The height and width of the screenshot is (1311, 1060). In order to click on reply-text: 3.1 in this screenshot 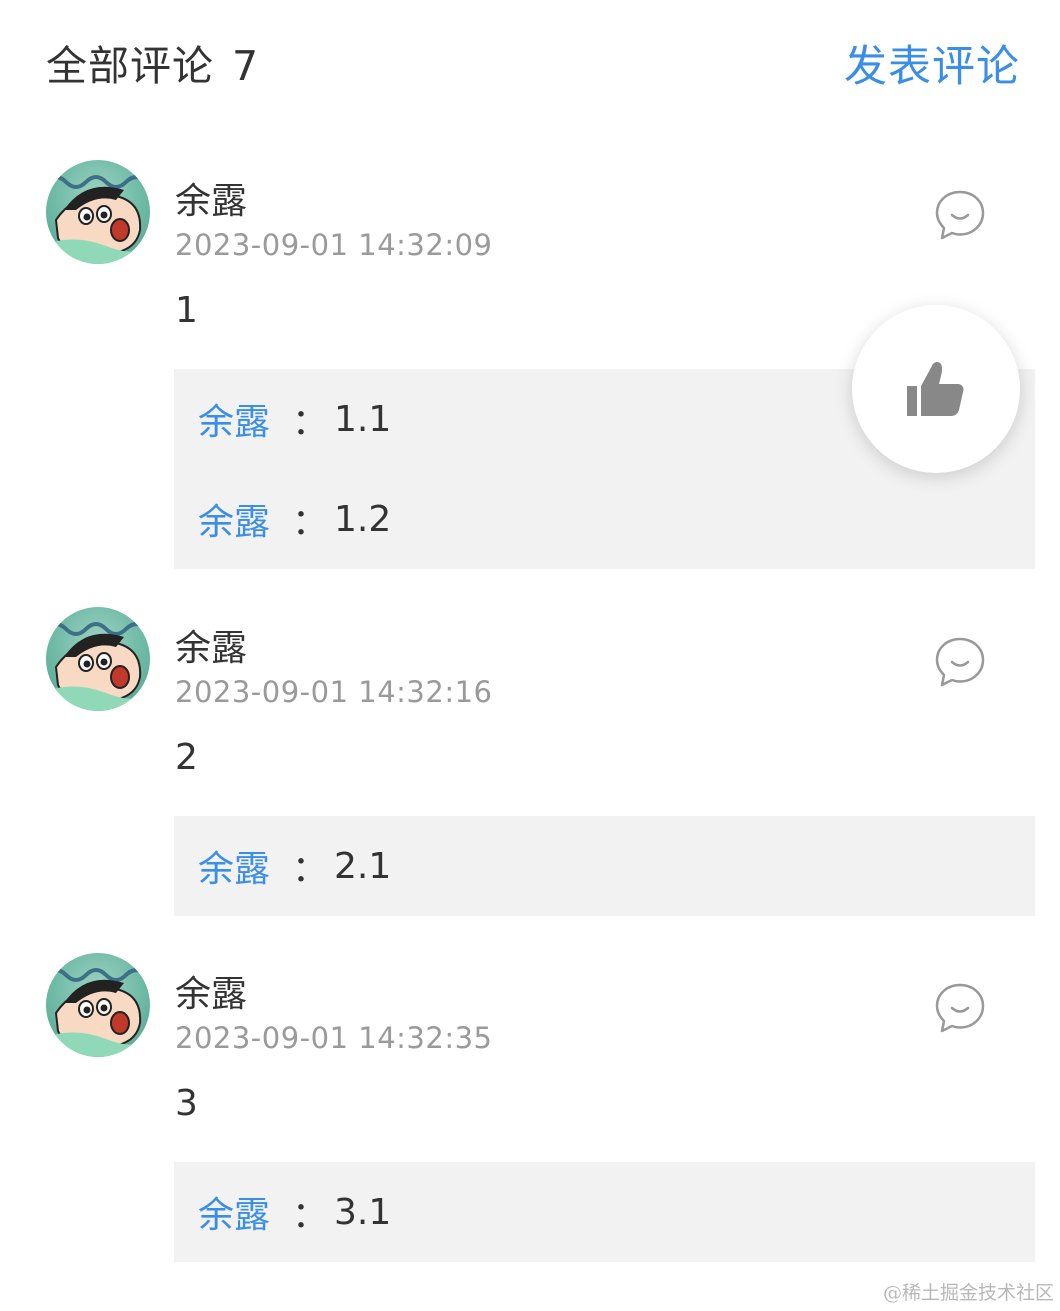, I will do `click(363, 1212)`.